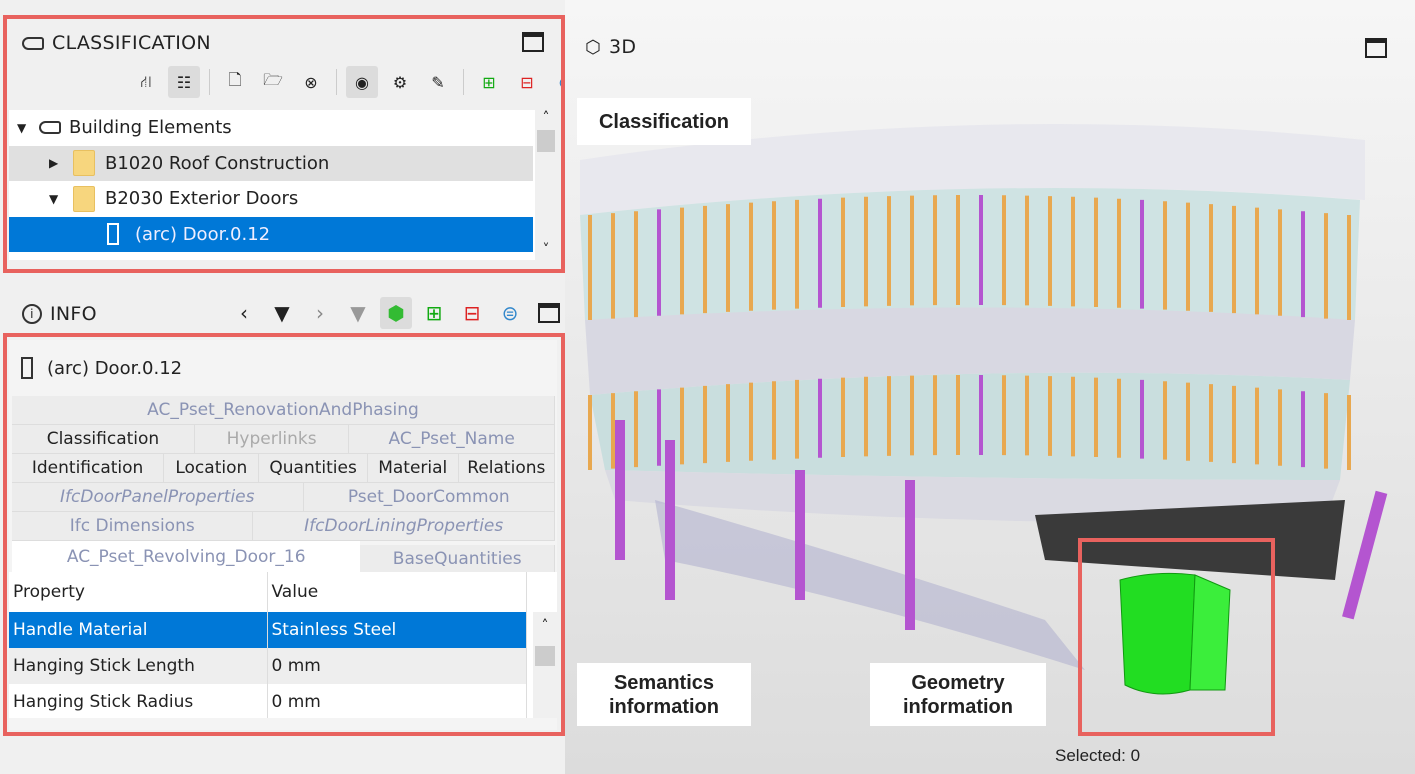  What do you see at coordinates (362, 82) in the screenshot?
I see `hide-eye-icon: ◉` at bounding box center [362, 82].